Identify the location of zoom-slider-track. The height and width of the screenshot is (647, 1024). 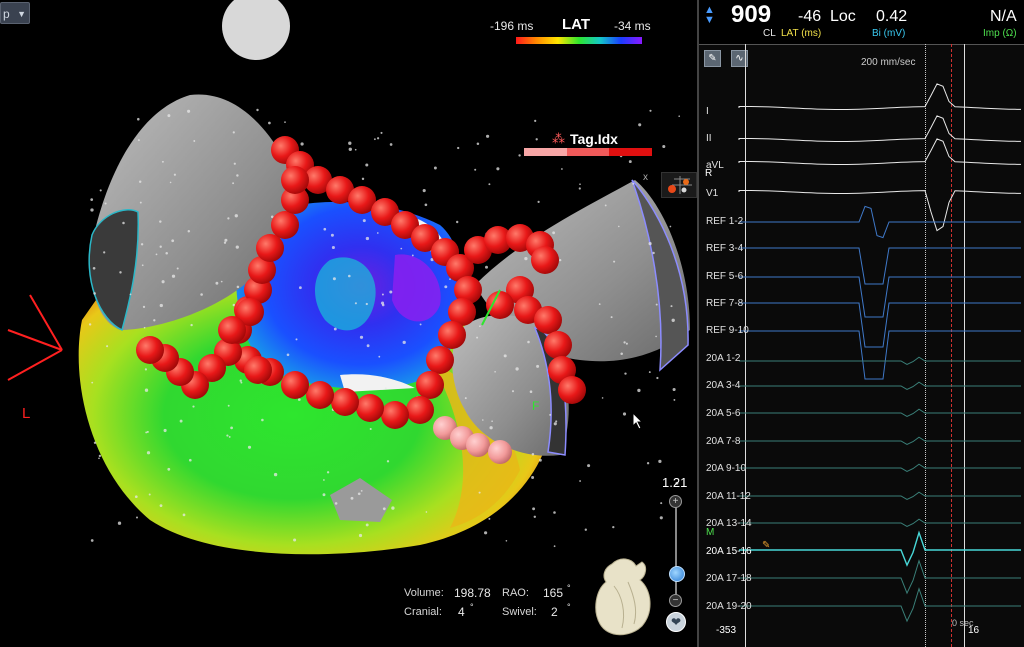
(676, 550).